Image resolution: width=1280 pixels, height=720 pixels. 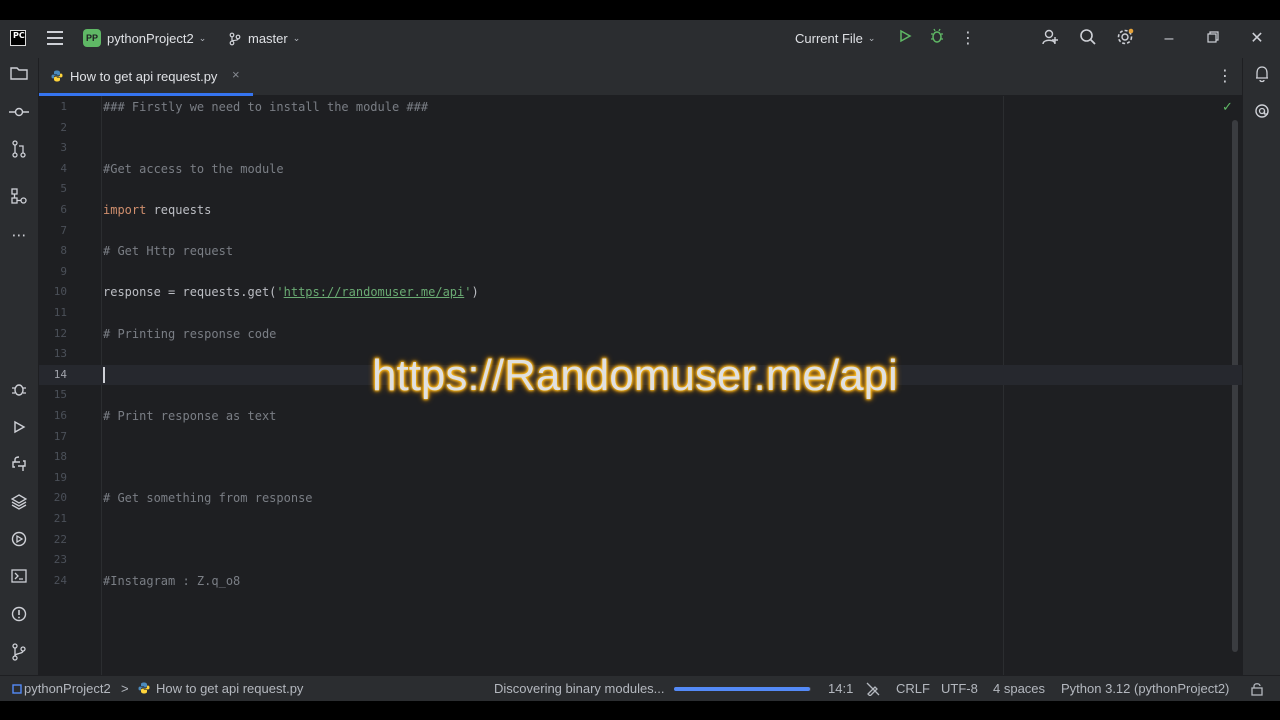 I want to click on breadcrumb-project: pythonProject2, so click(x=67, y=688).